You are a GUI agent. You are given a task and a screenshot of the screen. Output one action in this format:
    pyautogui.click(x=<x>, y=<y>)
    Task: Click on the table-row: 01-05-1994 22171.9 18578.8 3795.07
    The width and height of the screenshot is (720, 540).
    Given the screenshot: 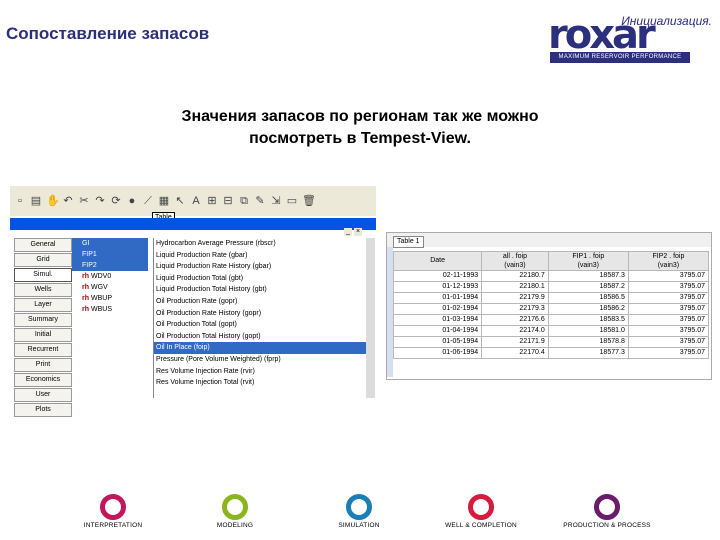 What is the action you would take?
    pyautogui.click(x=551, y=342)
    